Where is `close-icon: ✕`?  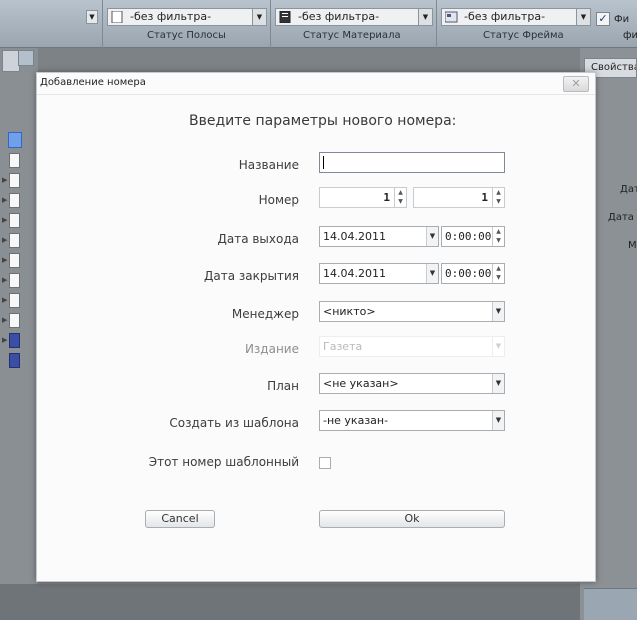
close-icon: ✕ is located at coordinates (576, 84).